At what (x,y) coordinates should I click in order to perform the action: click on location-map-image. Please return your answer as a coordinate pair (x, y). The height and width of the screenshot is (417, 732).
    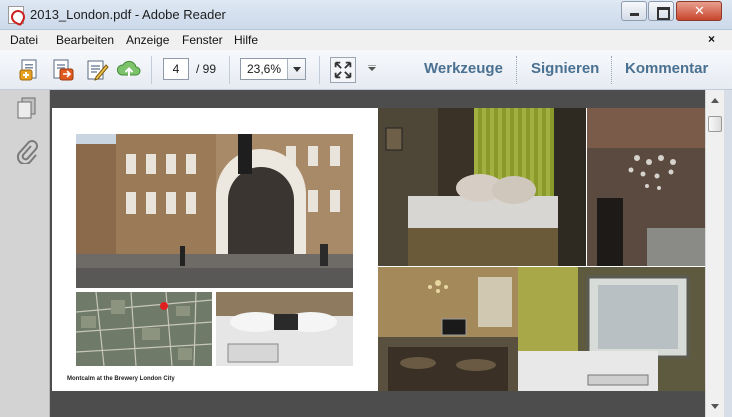
    Looking at the image, I should click on (144, 329).